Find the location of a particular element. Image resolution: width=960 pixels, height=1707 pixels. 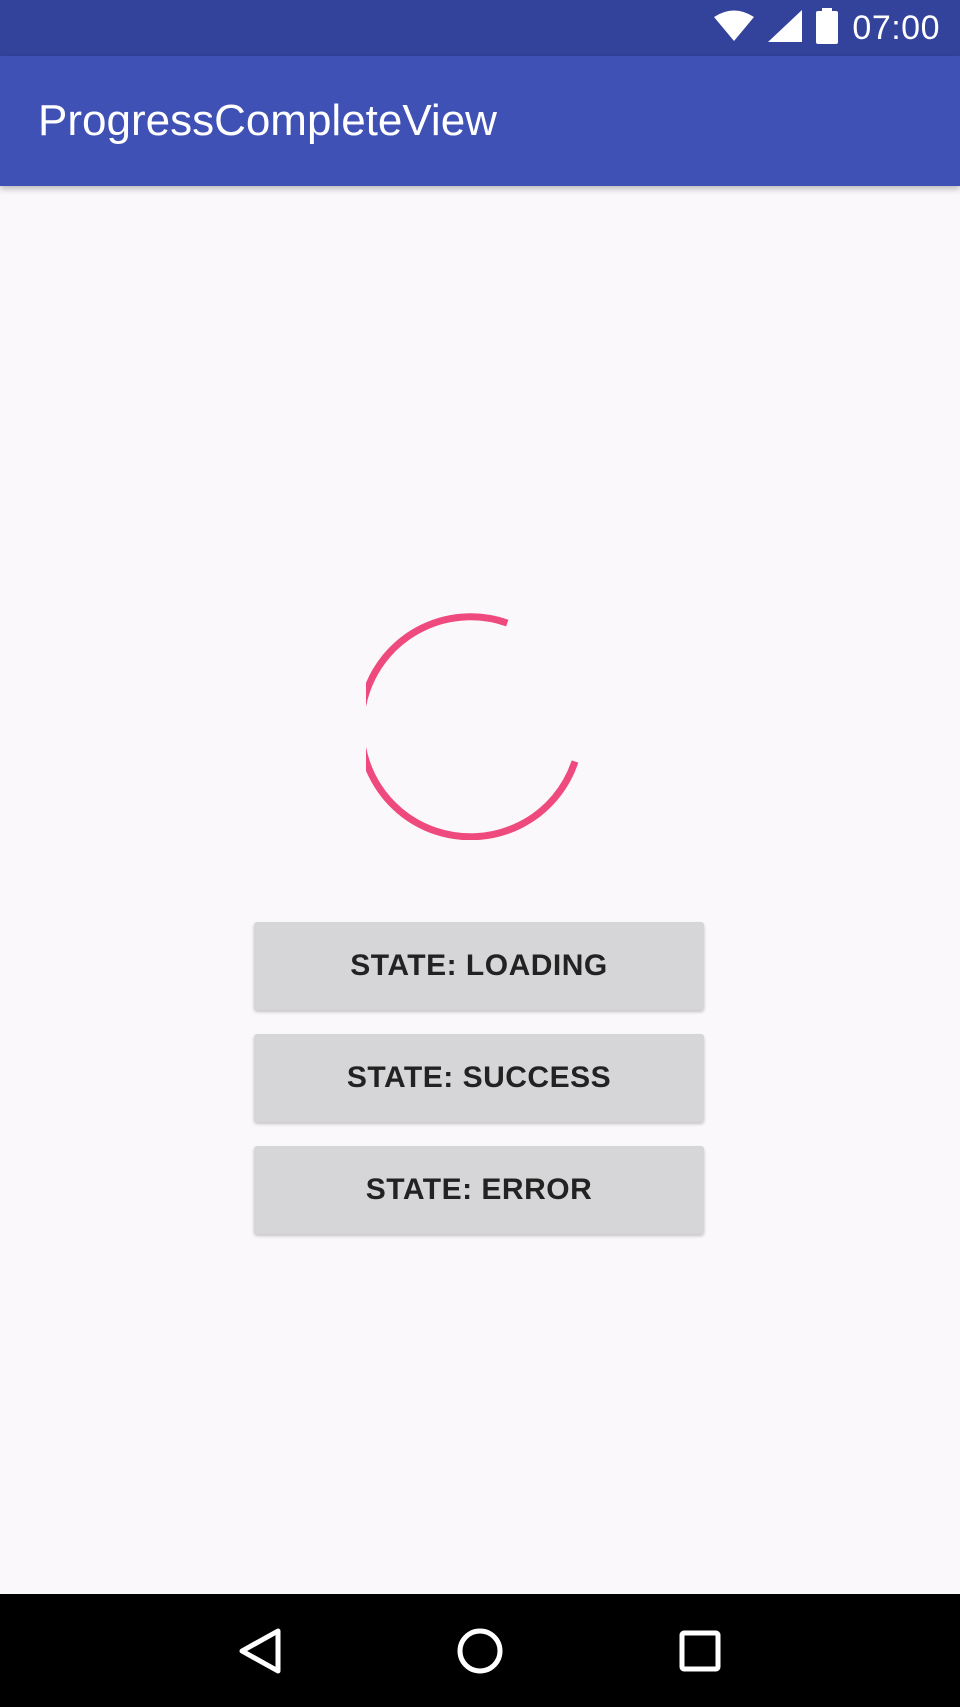

cell-signal-icon is located at coordinates (785, 28).